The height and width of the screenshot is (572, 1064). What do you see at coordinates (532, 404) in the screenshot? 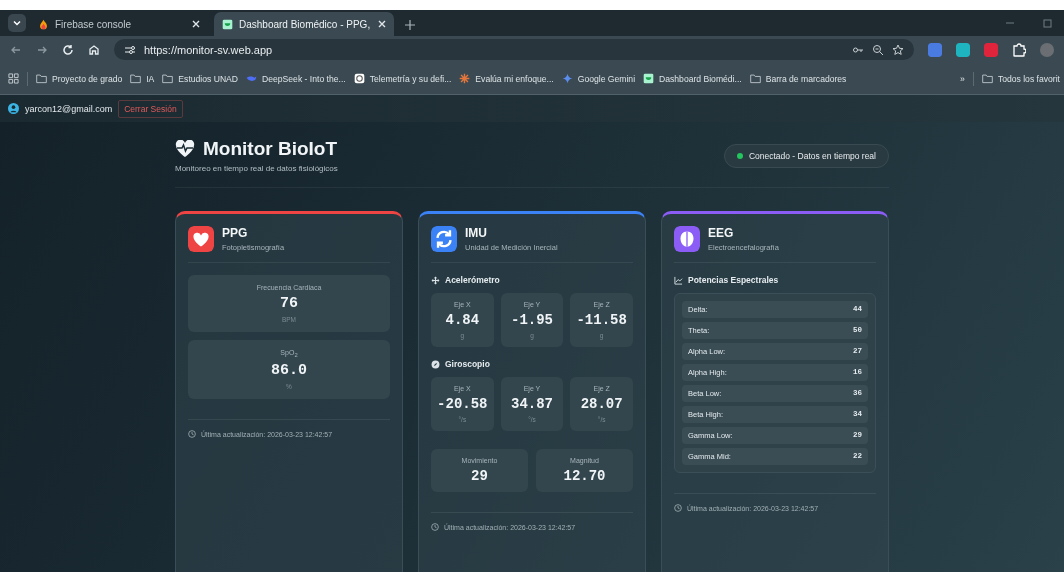
I see `axis-value: 34.87` at bounding box center [532, 404].